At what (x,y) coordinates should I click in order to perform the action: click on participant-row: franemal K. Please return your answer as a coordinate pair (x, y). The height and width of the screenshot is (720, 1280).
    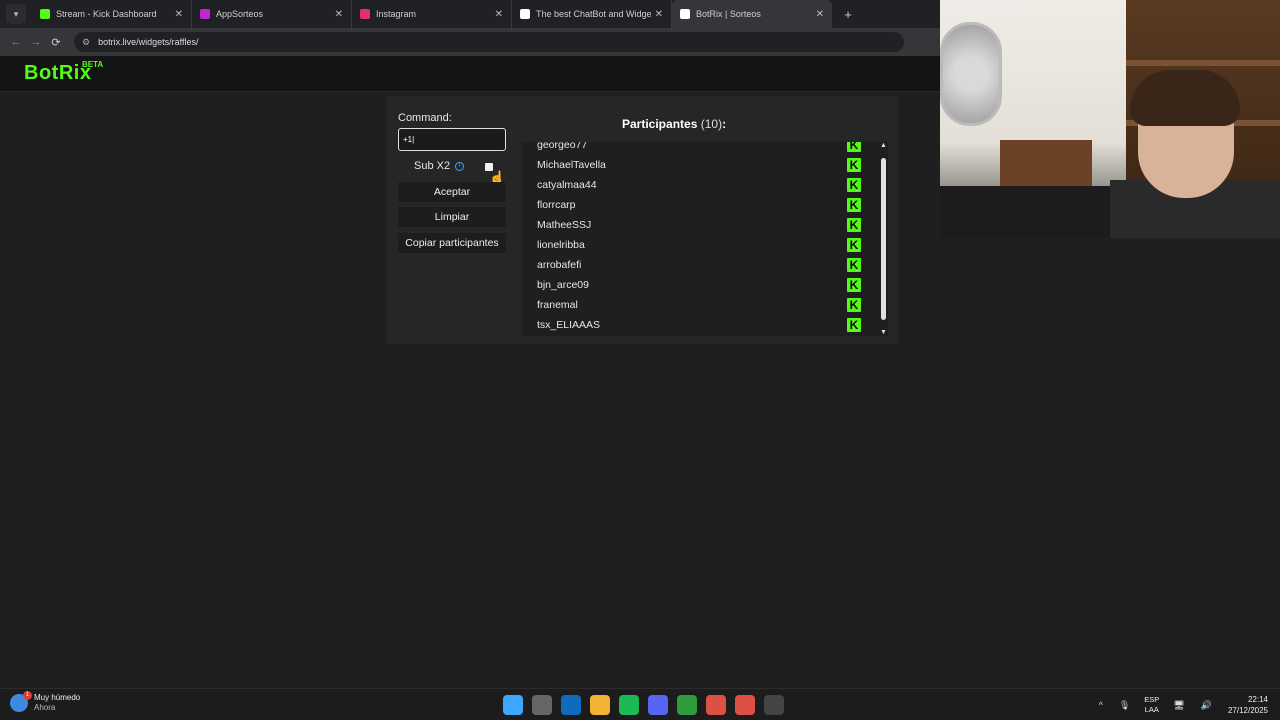
    Looking at the image, I should click on (705, 305).